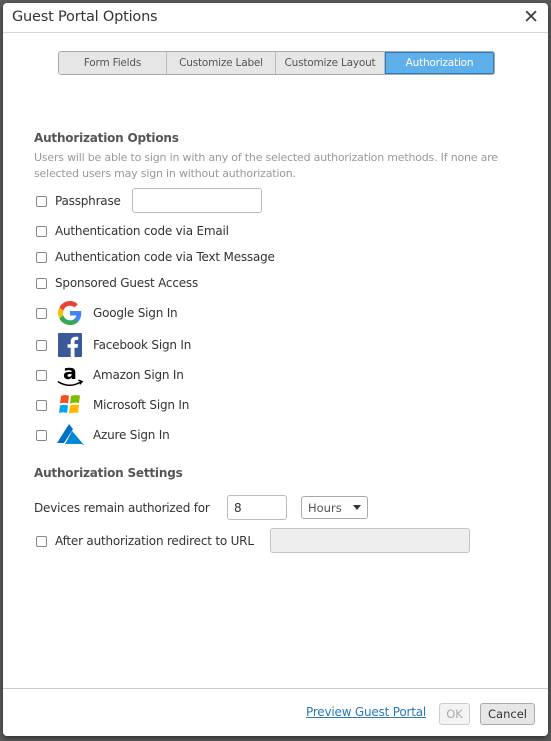 The width and height of the screenshot is (551, 741). I want to click on passphrase-input, so click(197, 200).